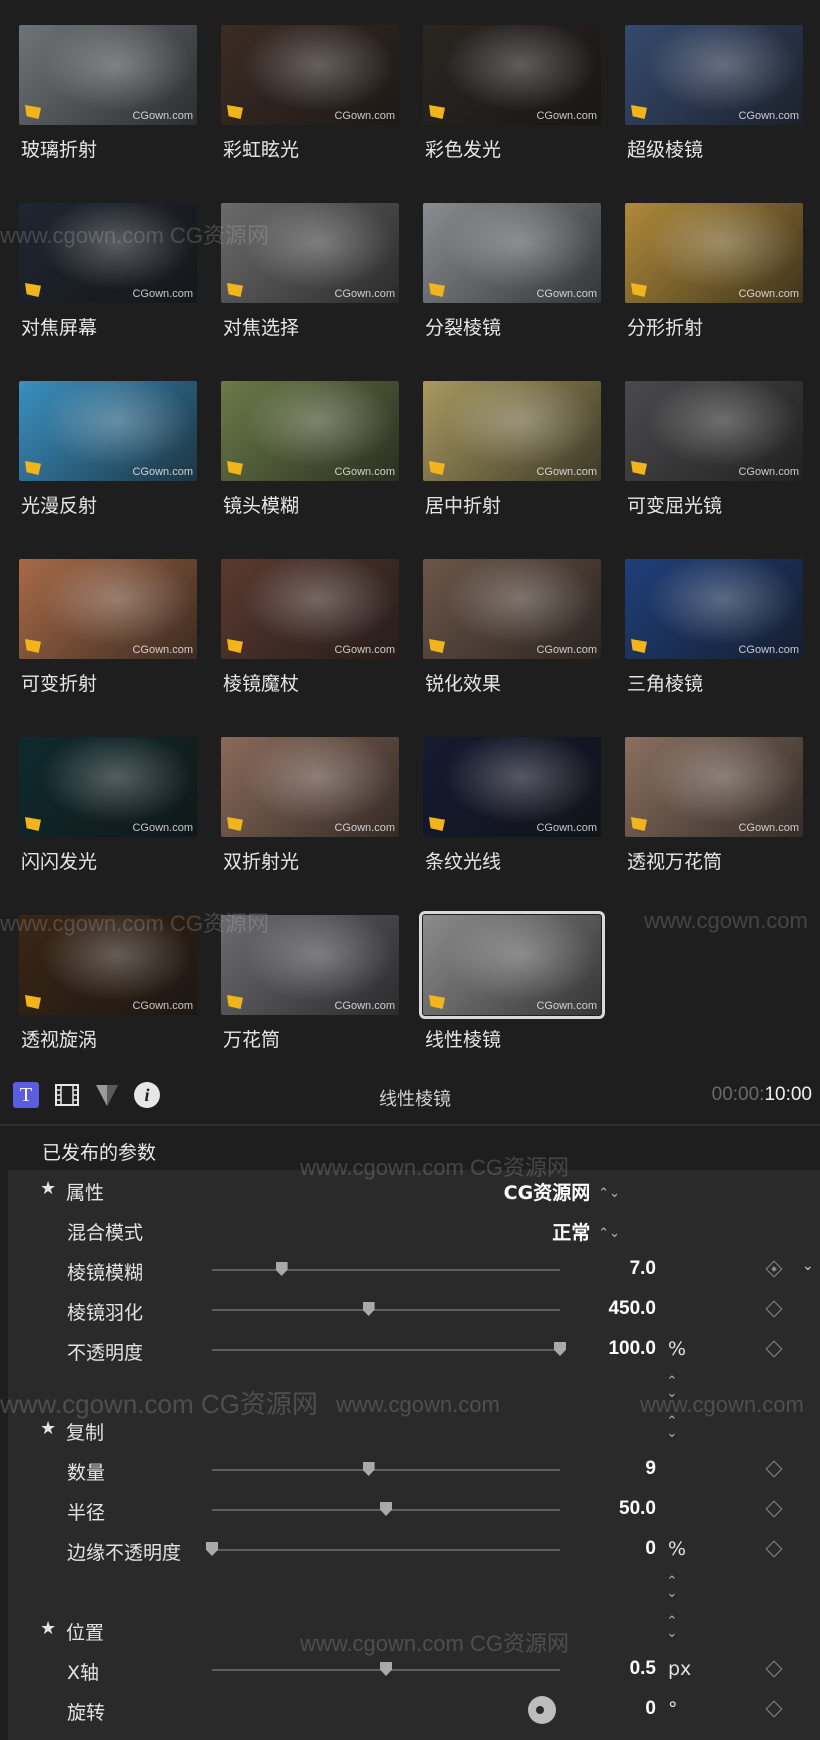 The image size is (820, 1740). I want to click on prism-feather-value: 450.0, so click(632, 1309).